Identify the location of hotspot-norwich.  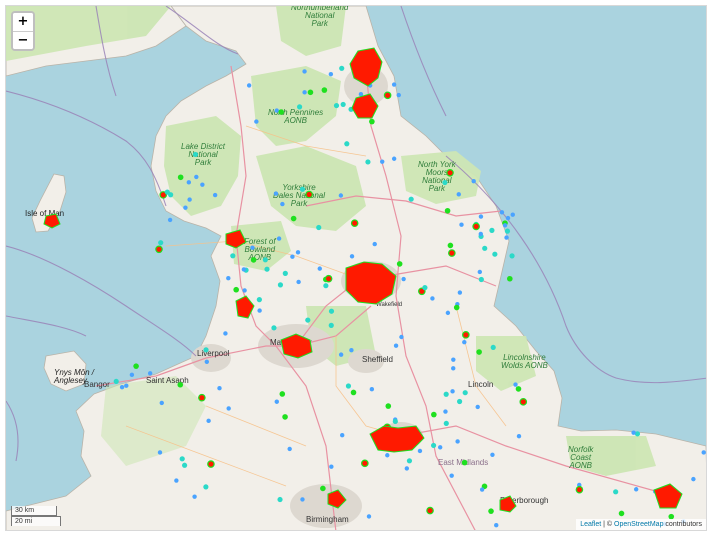
(668, 496).